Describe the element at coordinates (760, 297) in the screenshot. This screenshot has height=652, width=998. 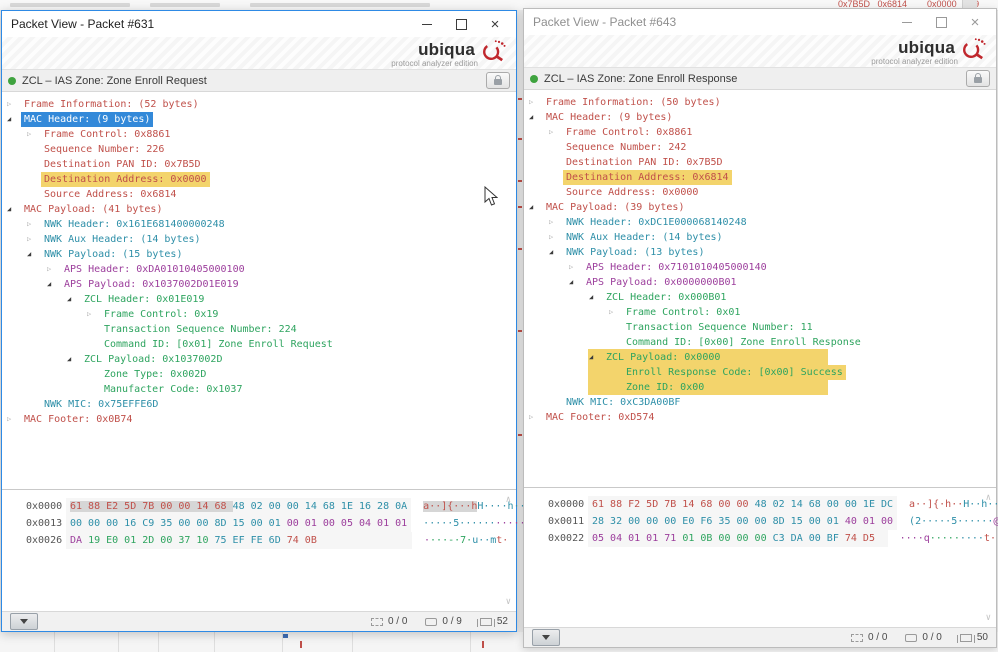
I see `tree-item: ◢ ZCL Header: 0x000B01` at that location.